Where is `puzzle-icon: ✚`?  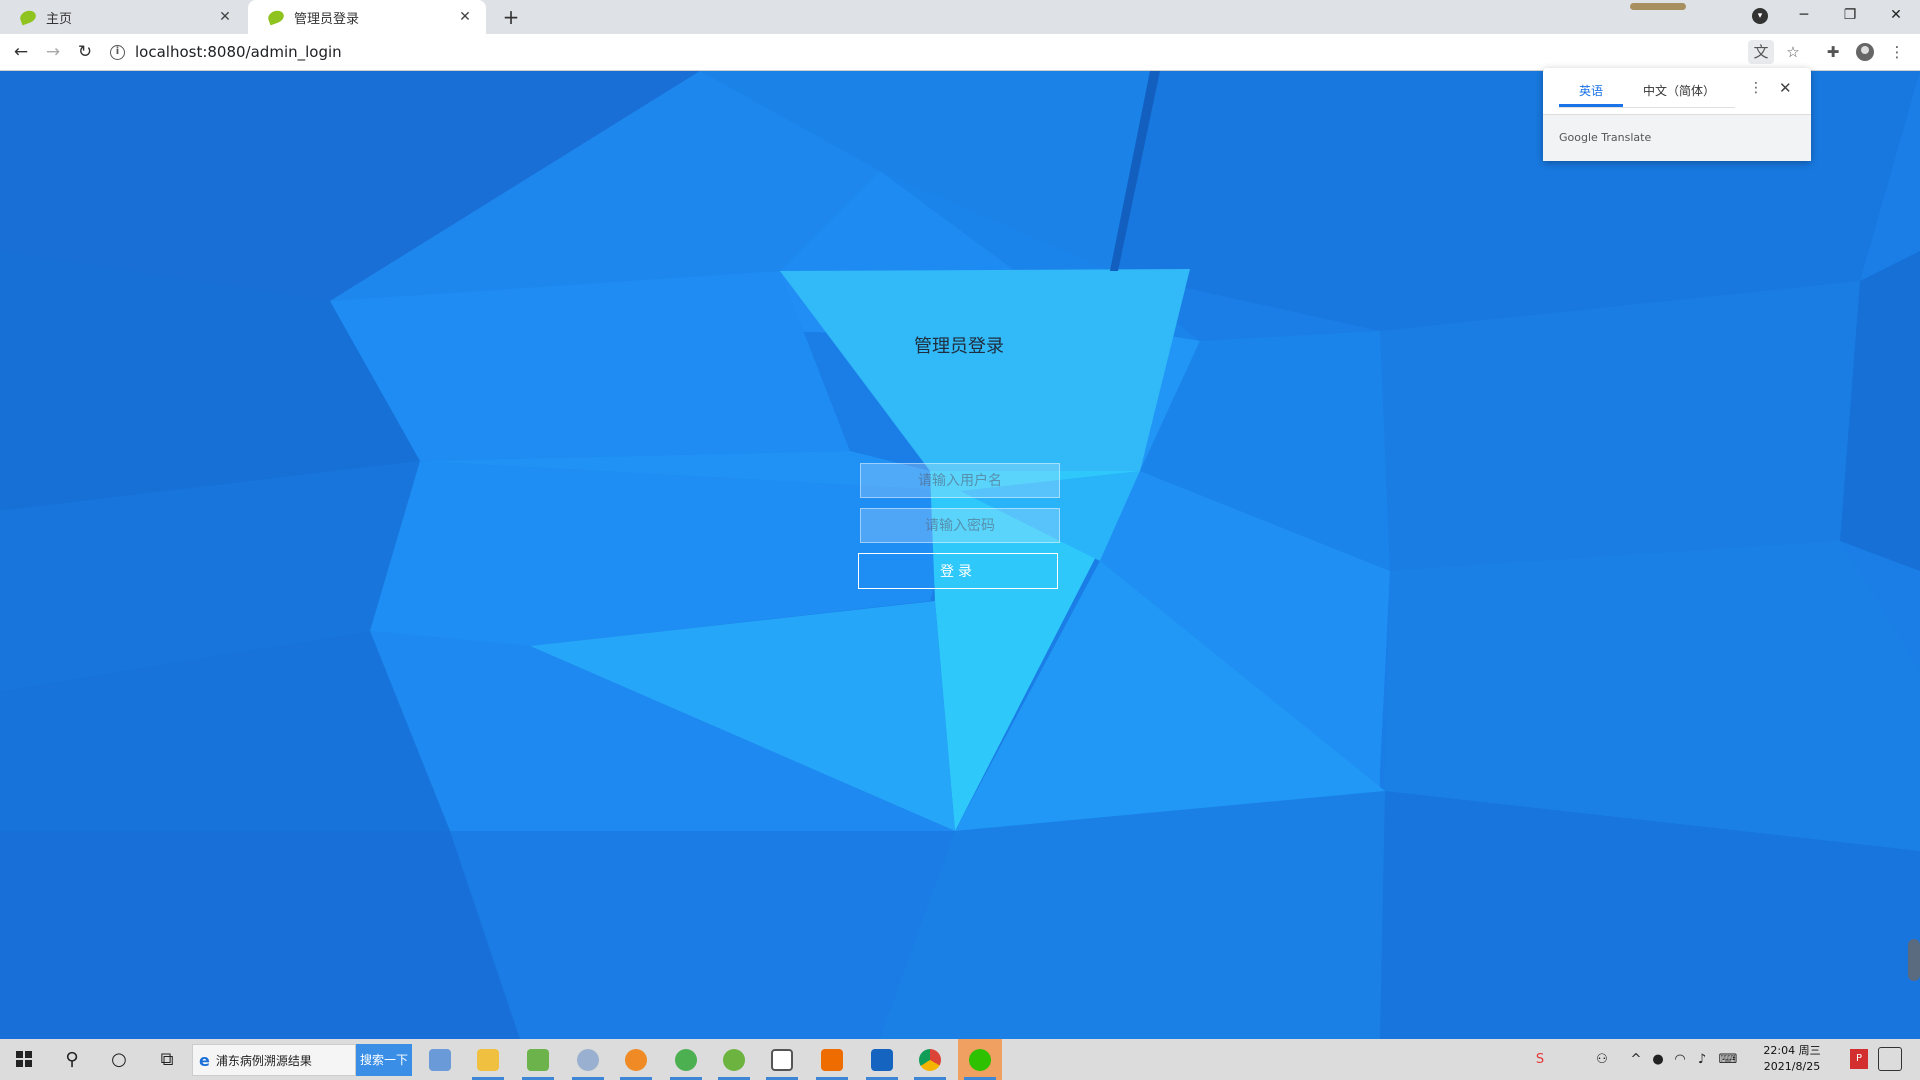 puzzle-icon: ✚ is located at coordinates (1833, 52).